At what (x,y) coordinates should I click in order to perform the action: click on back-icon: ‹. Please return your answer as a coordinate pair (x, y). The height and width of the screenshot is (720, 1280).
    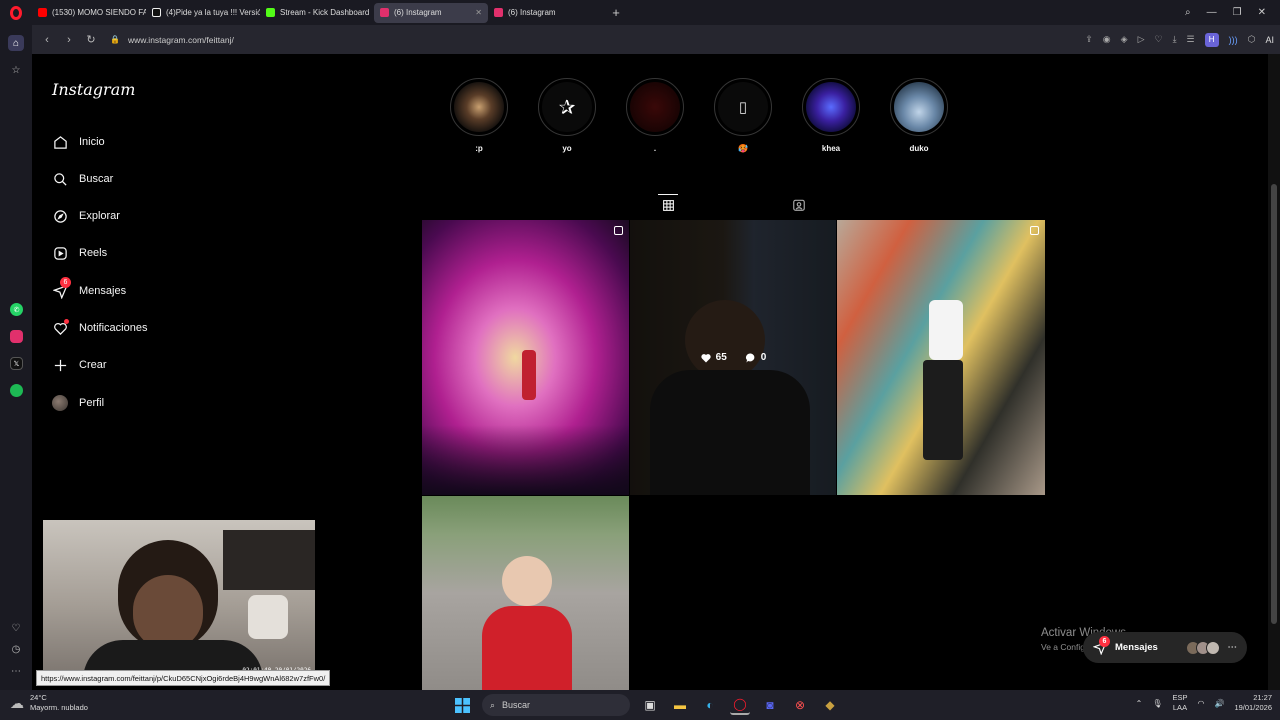
    Looking at the image, I should click on (47, 40).